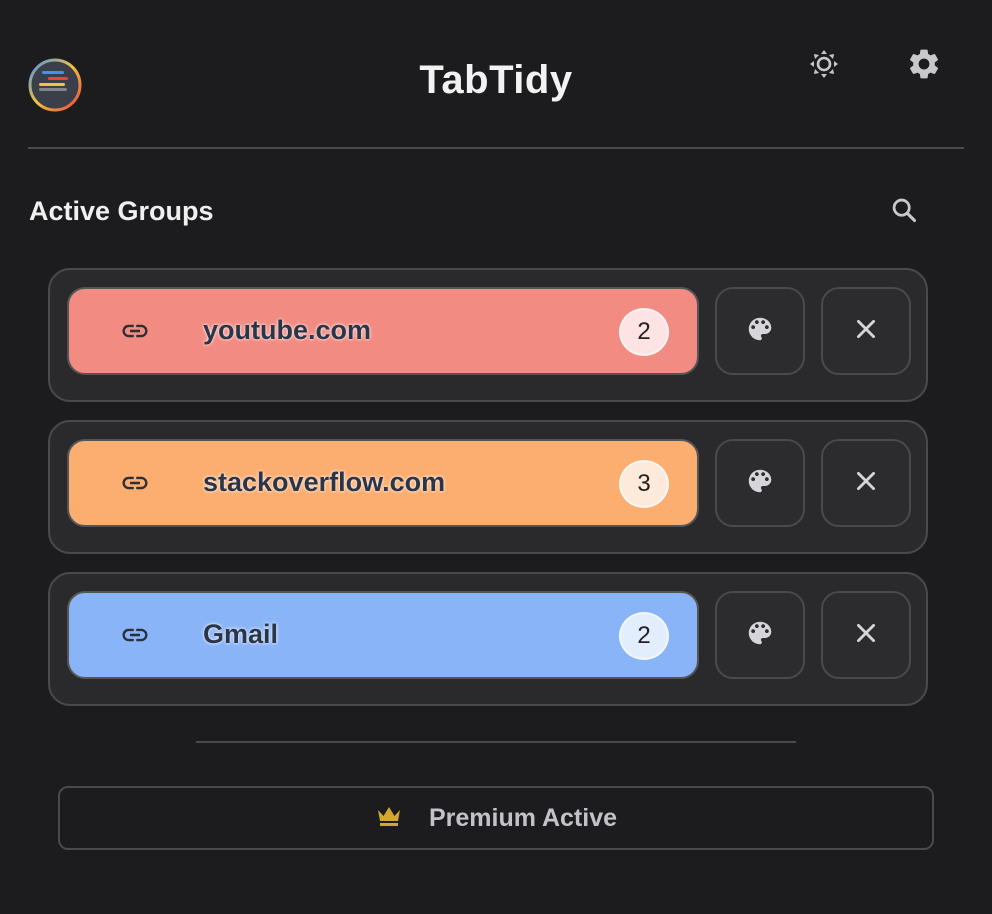 The height and width of the screenshot is (914, 992). I want to click on settings-button, so click(924, 66).